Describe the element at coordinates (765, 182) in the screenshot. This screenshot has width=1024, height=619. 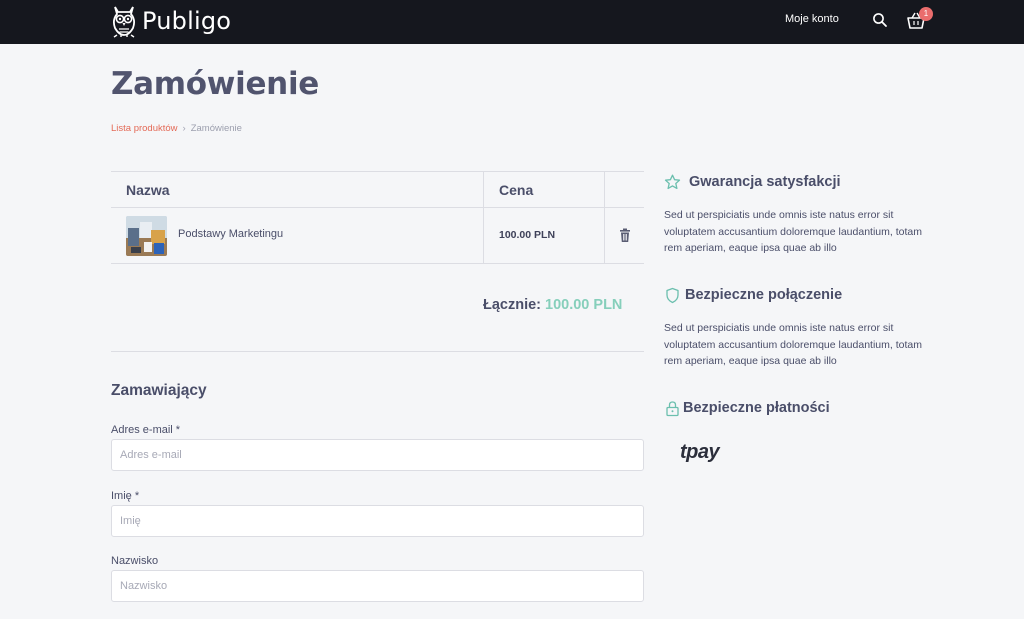
I see `satisfaction-guarantee-title: Gwarancja satysfakcji` at that location.